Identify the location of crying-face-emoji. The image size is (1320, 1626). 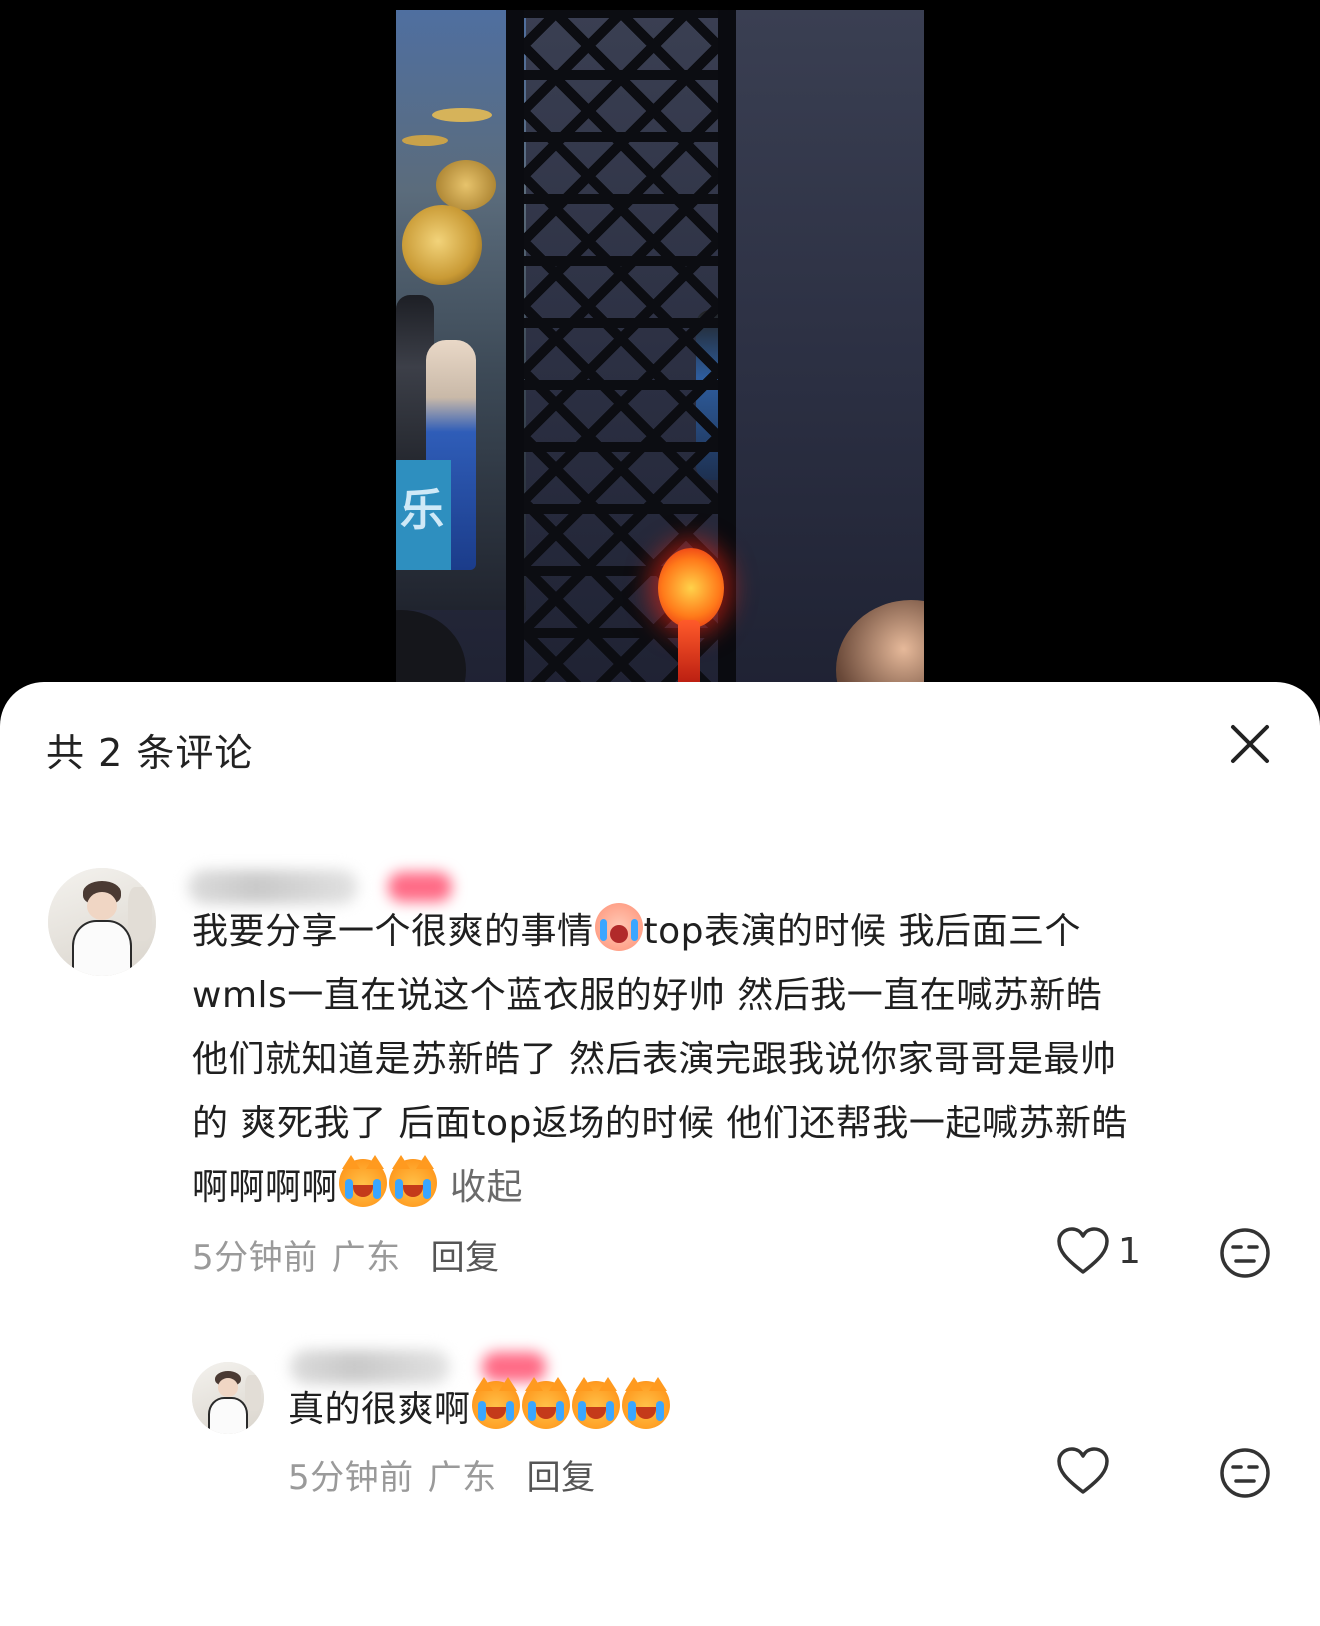
(618, 927).